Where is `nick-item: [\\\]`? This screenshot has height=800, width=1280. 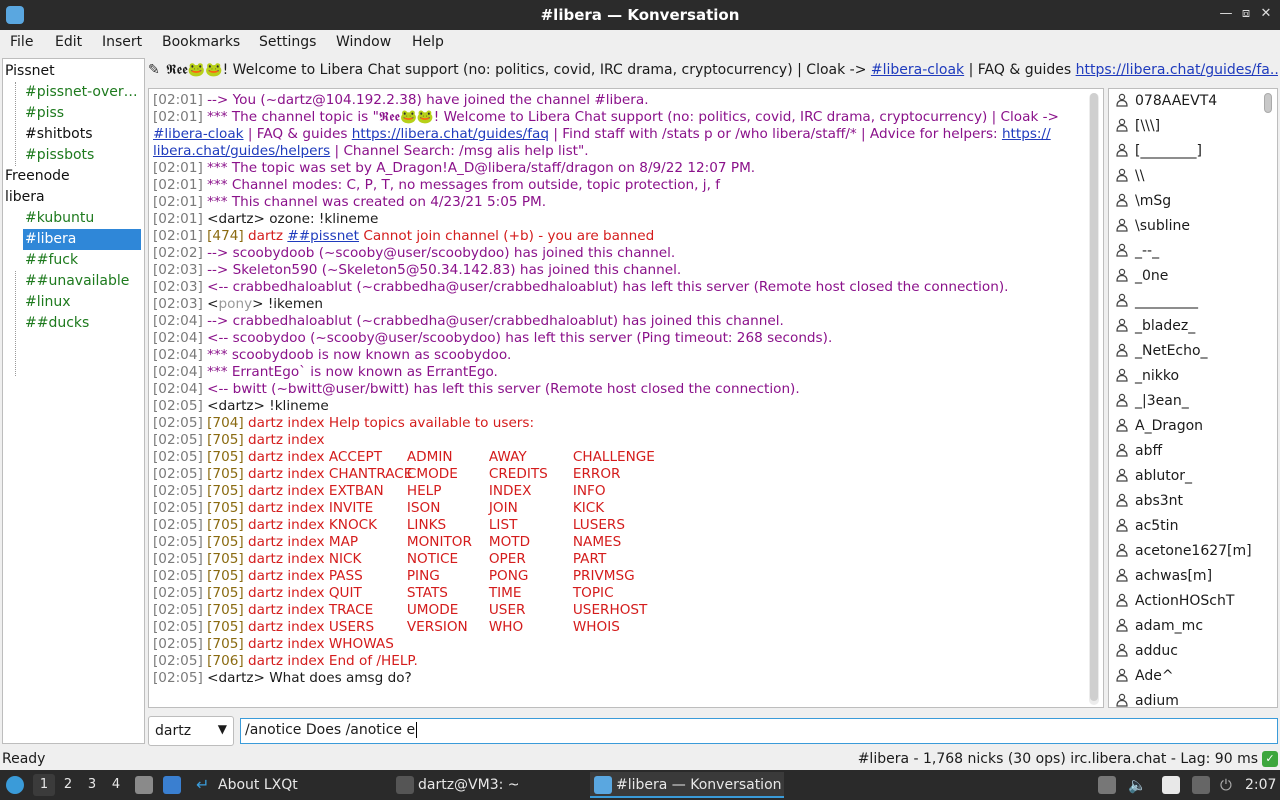 nick-item: [\\\] is located at coordinates (1137, 126).